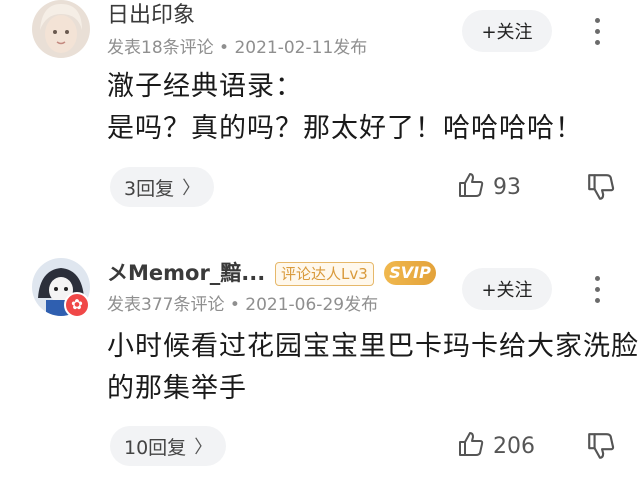 The image size is (640, 484). Describe the element at coordinates (602, 447) in the screenshot. I see `thumbs-down-icon` at that location.